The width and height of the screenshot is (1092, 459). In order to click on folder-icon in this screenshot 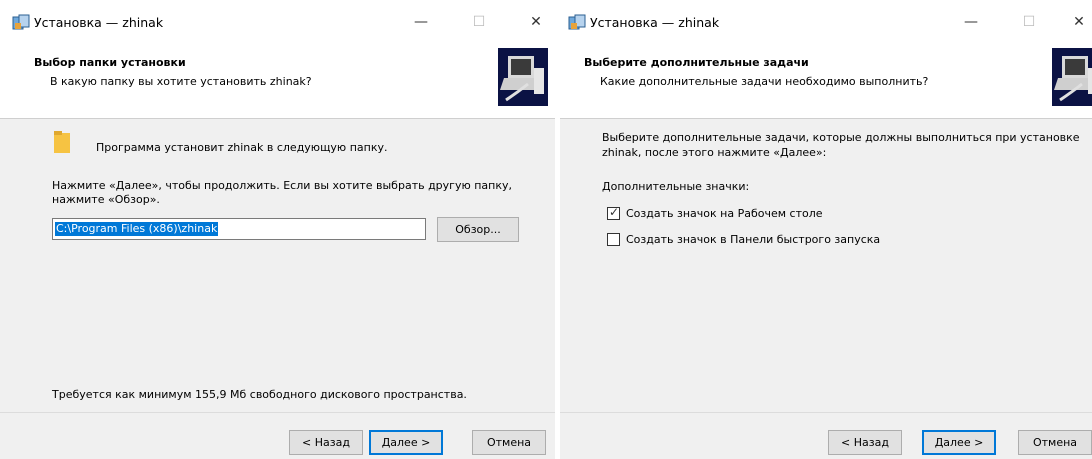, I will do `click(62, 142)`.